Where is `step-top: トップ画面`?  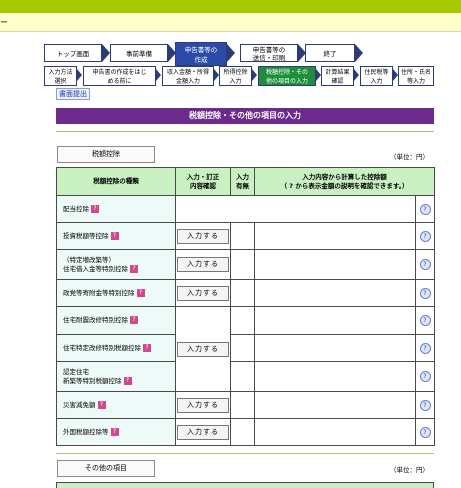
step-top: トップ画面 is located at coordinates (73, 53).